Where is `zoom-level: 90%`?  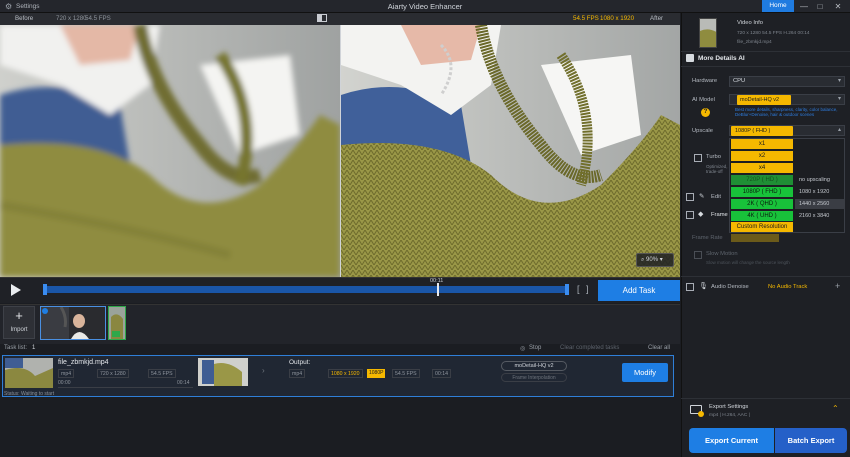 zoom-level: 90% is located at coordinates (652, 260).